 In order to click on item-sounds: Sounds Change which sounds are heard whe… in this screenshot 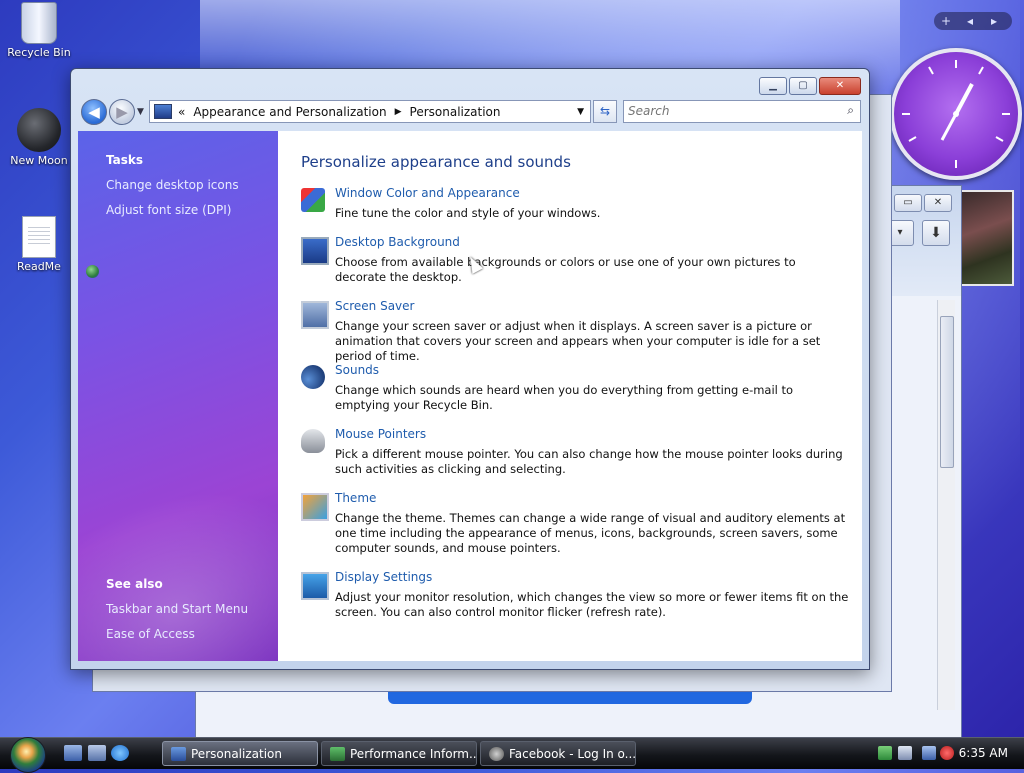, I will do `click(573, 390)`.